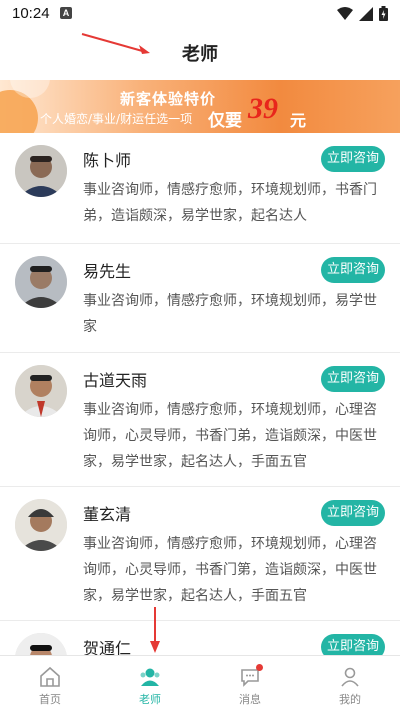 The image size is (400, 710). Describe the element at coordinates (230, 314) in the screenshot. I see `teacher-description: 事业咨询师，情感疗愈师，环境规划师，易学世家` at that location.